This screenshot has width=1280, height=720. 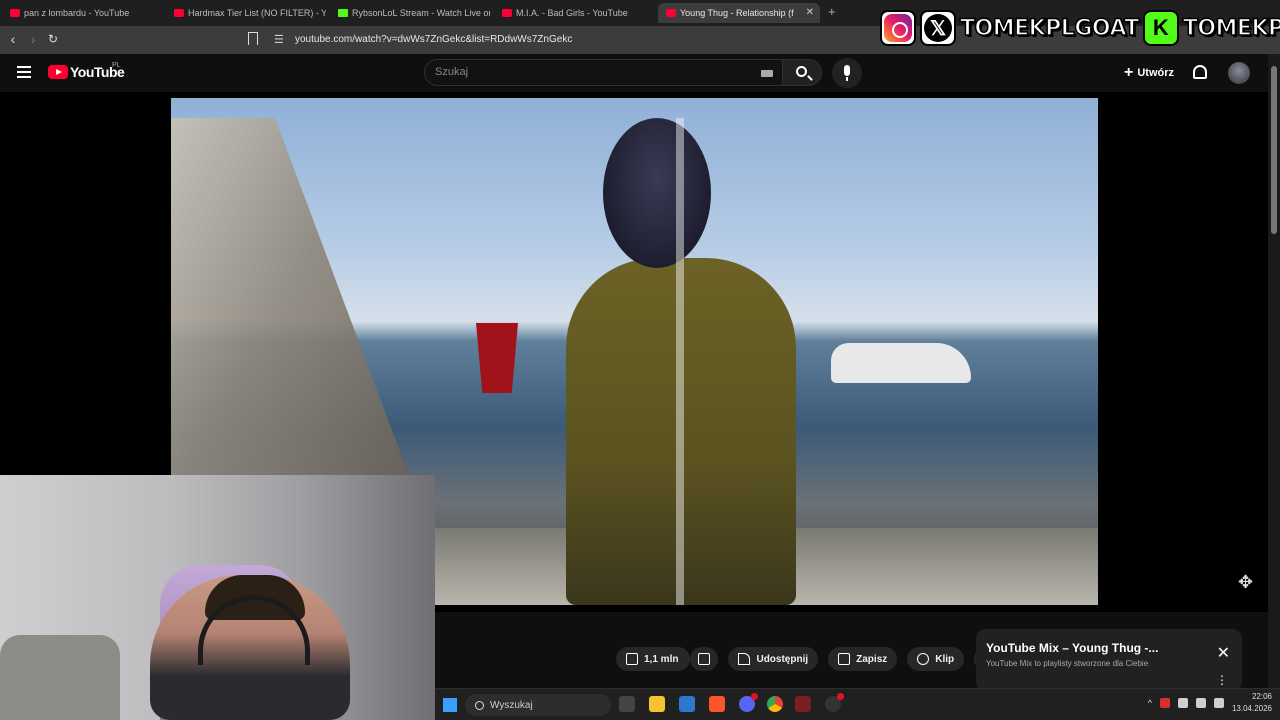 What do you see at coordinates (1222, 680) in the screenshot?
I see `more-vert-icon: ⋮` at bounding box center [1222, 680].